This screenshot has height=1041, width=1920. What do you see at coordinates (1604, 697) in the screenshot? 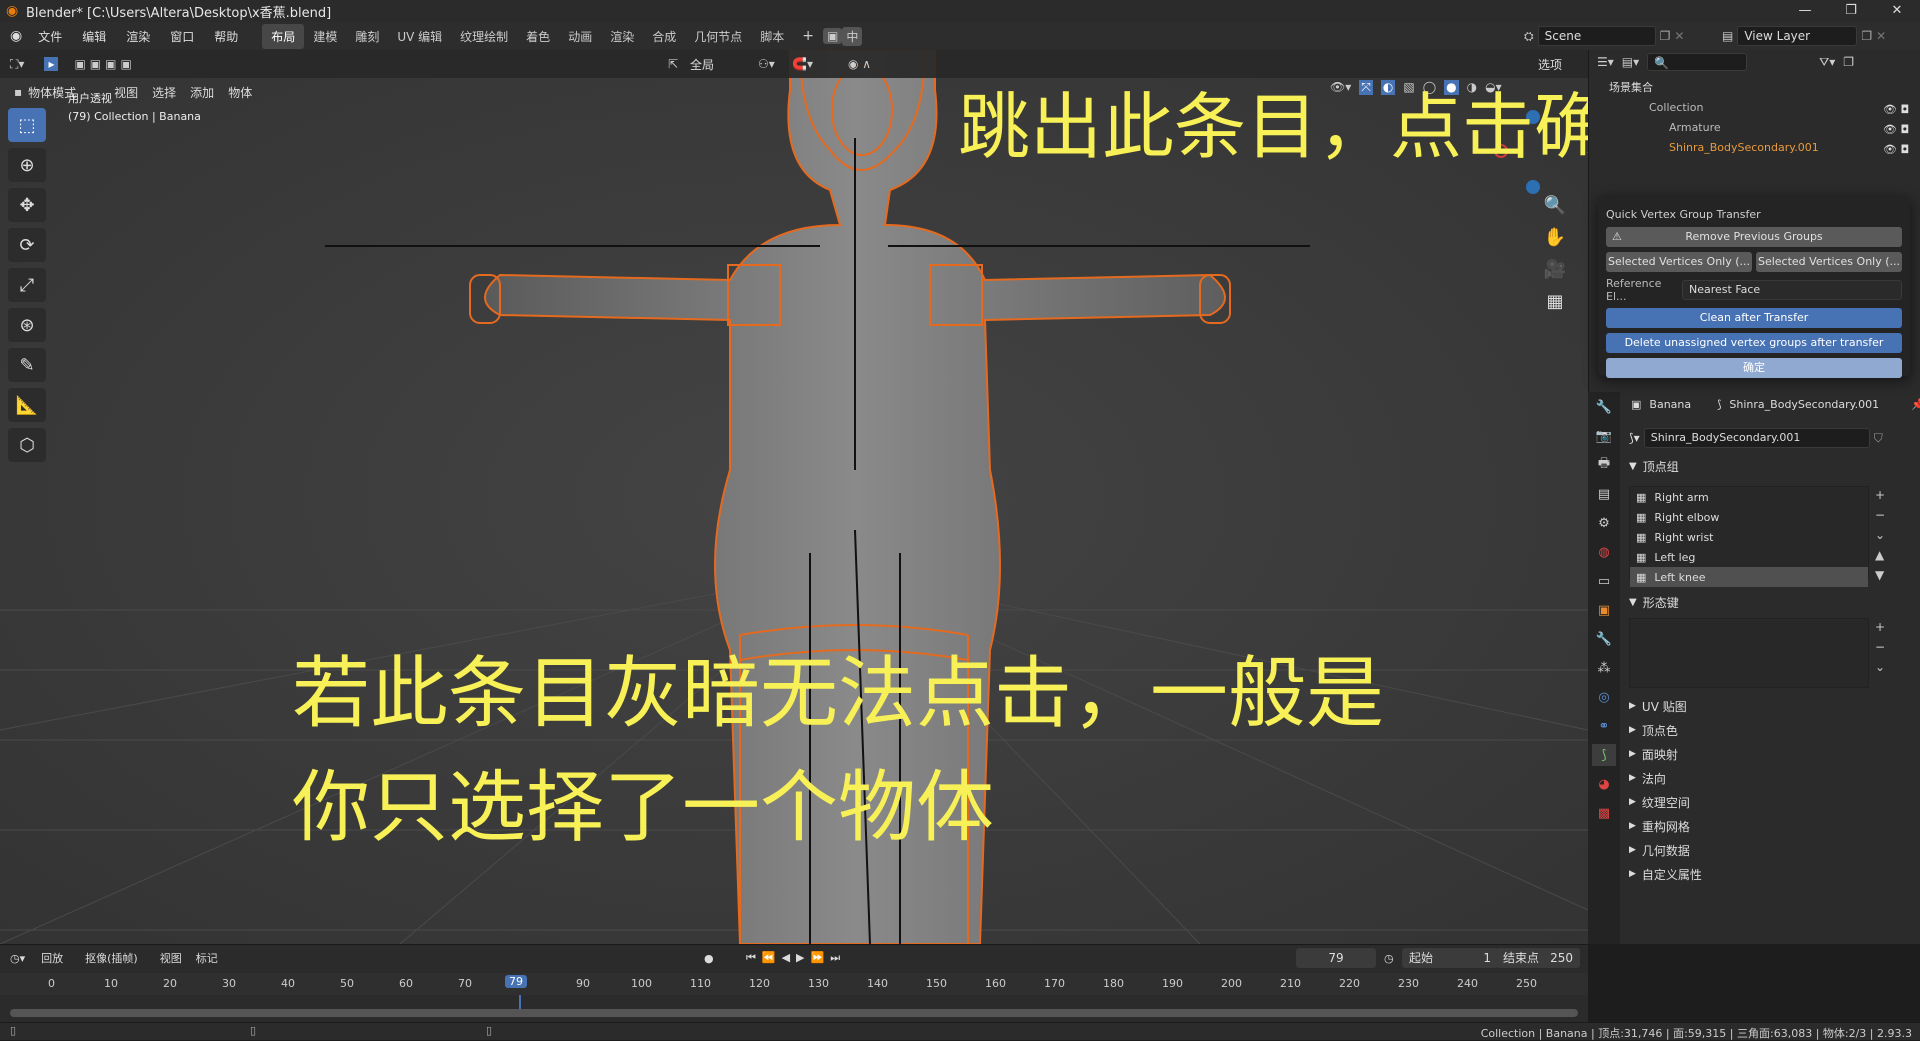
I see `physics-tab-icon: ◎` at bounding box center [1604, 697].